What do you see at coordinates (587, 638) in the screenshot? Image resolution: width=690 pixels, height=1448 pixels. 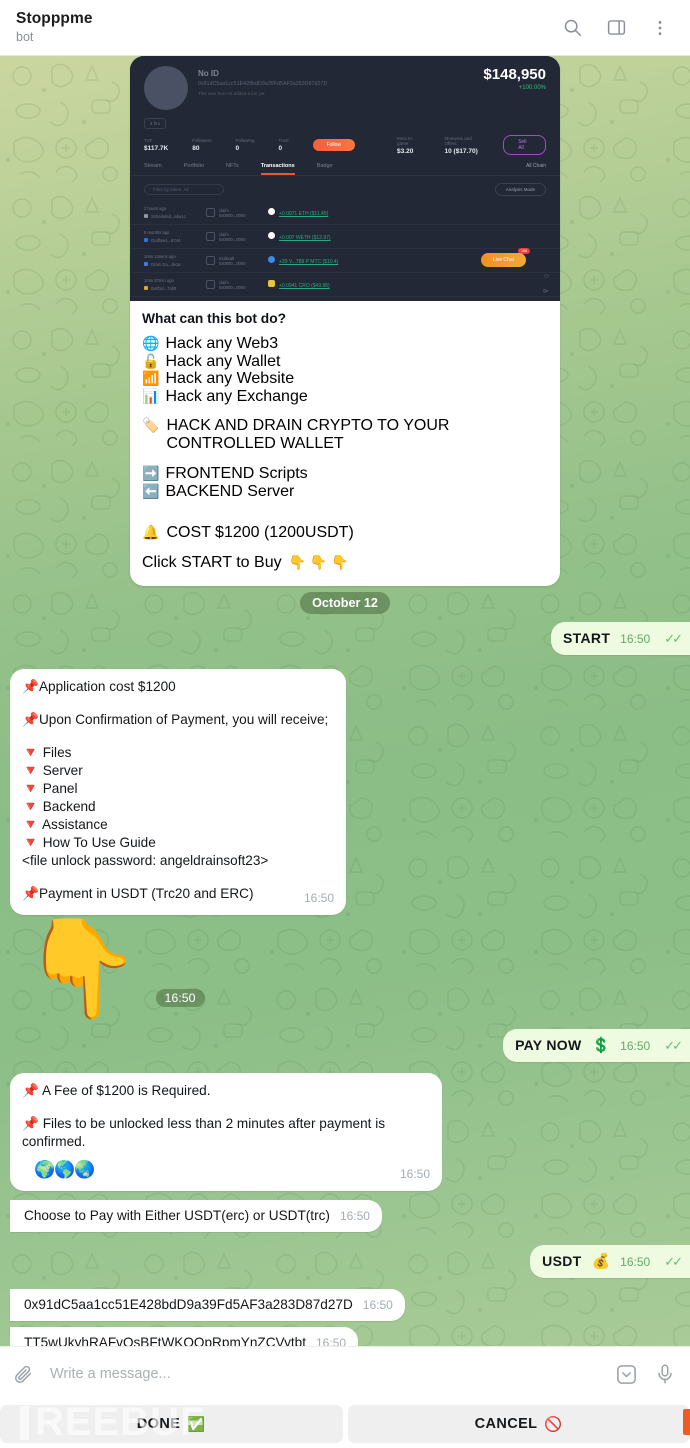 I see `message-label: START` at bounding box center [587, 638].